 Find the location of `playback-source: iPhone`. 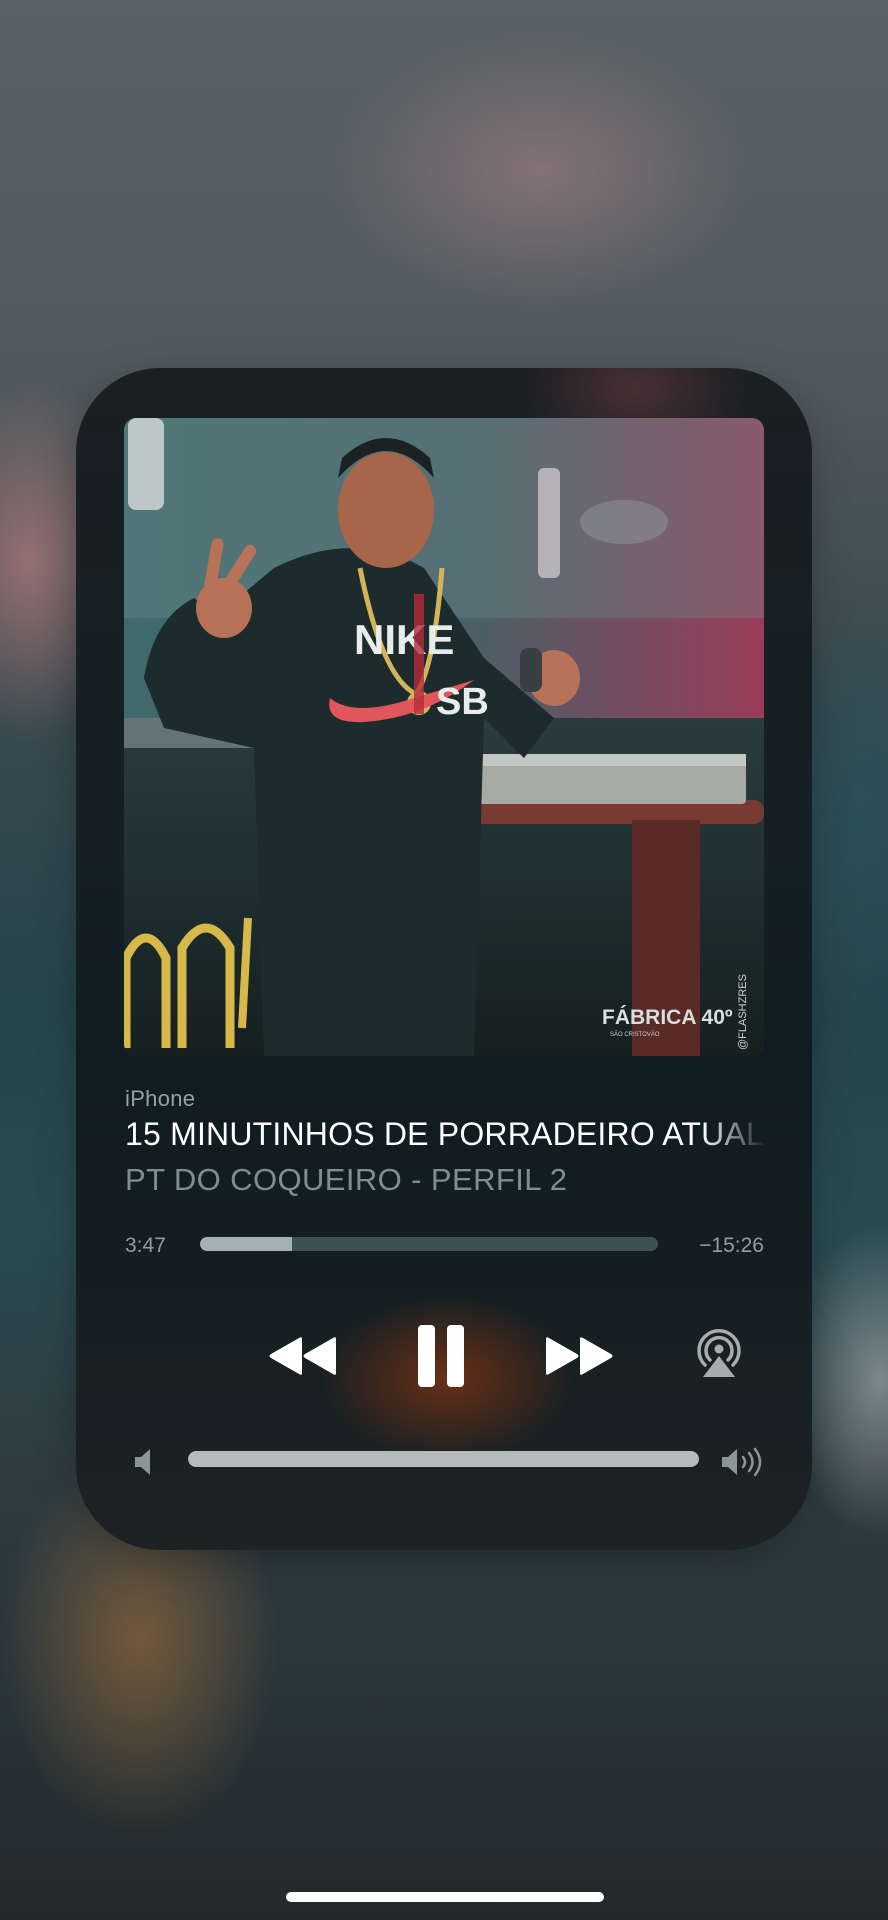

playback-source: iPhone is located at coordinates (160, 1098).